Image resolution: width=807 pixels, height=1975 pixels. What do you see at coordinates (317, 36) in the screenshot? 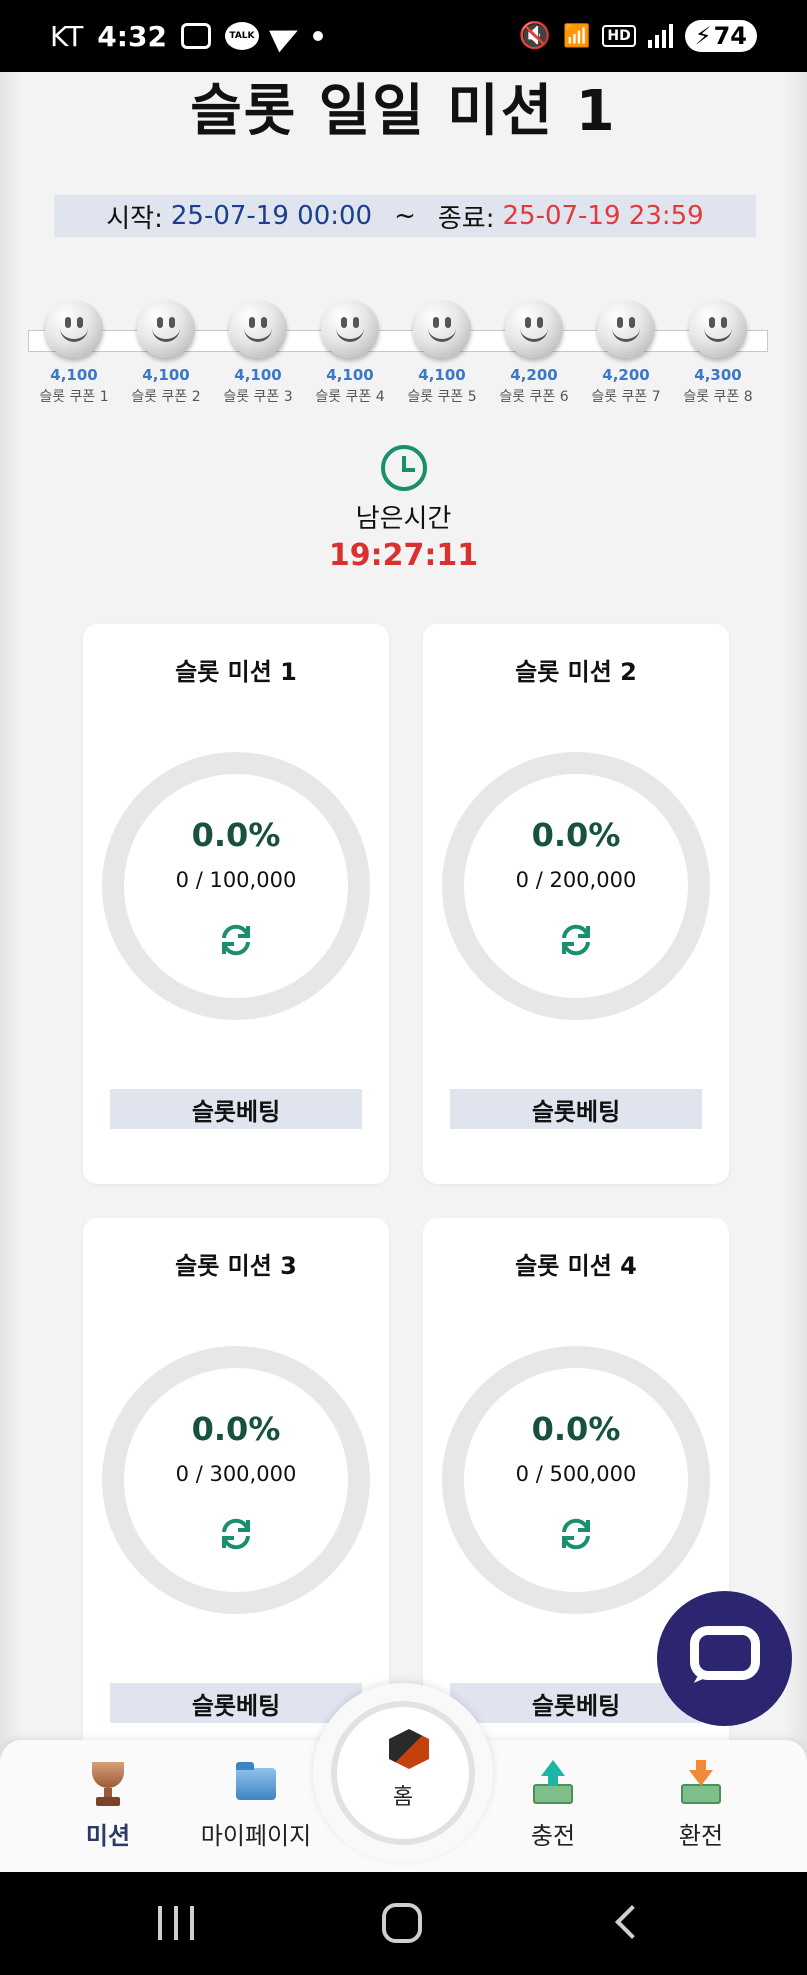
I see `notification-dot-icon` at bounding box center [317, 36].